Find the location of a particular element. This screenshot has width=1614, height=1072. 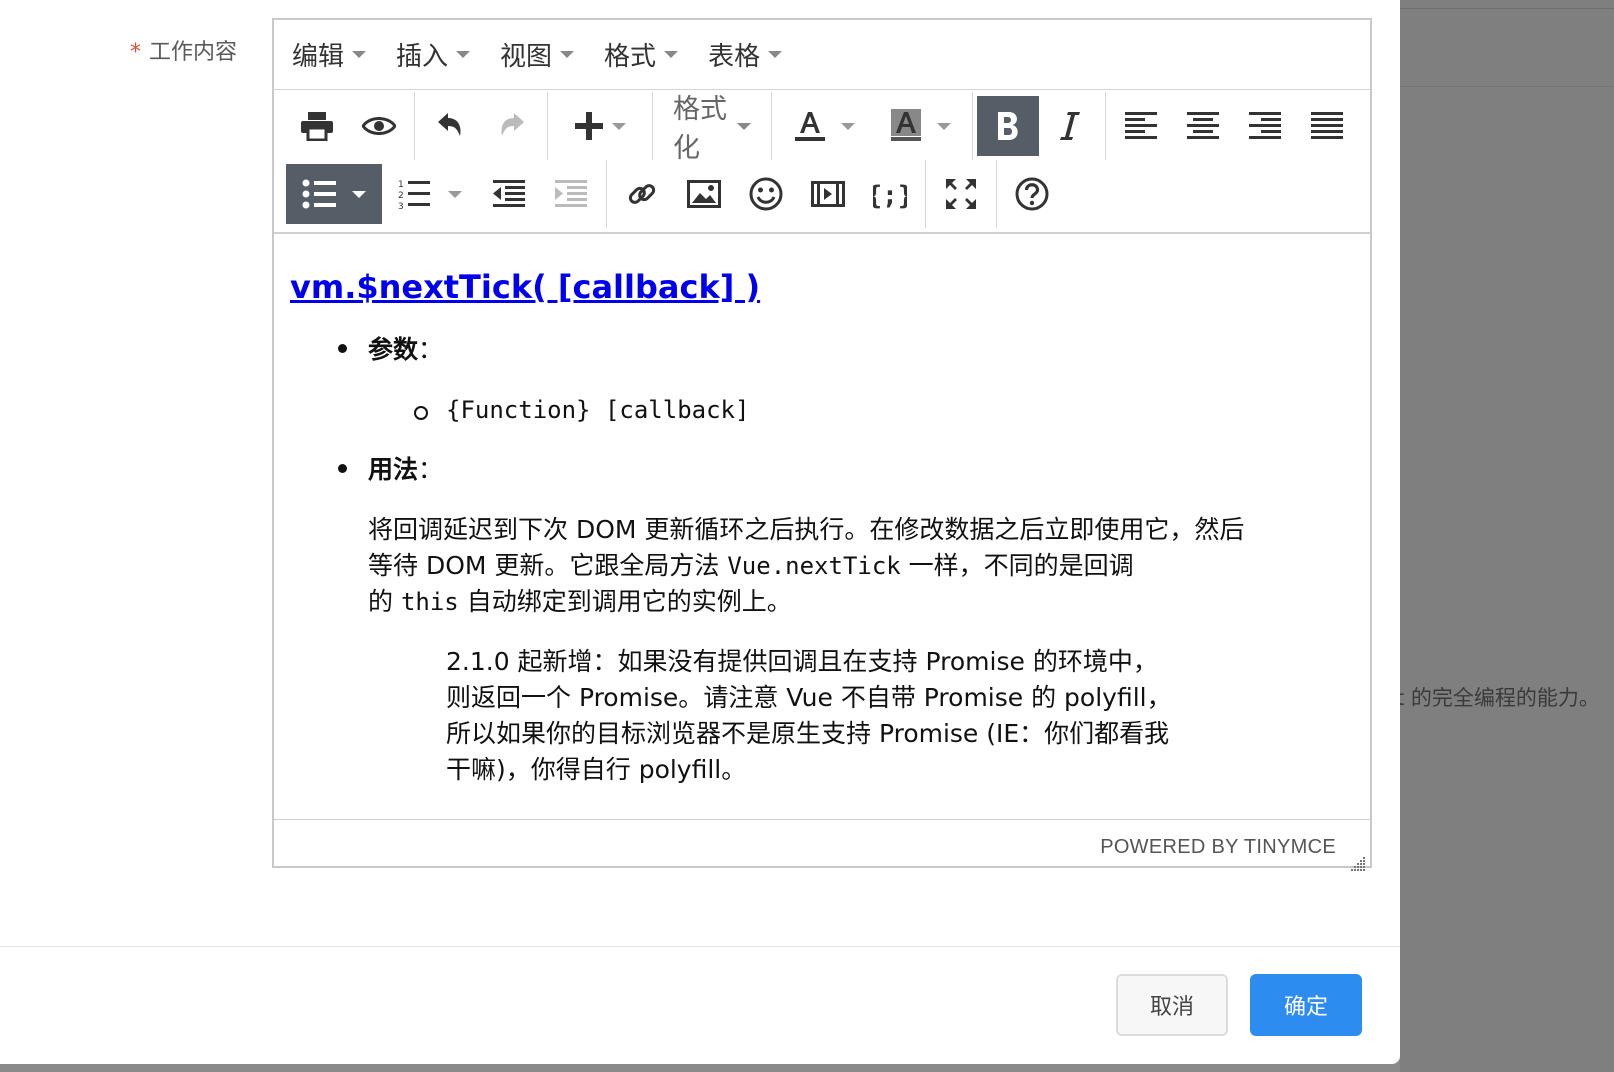

toolbar-group: {;} is located at coordinates (766, 194).